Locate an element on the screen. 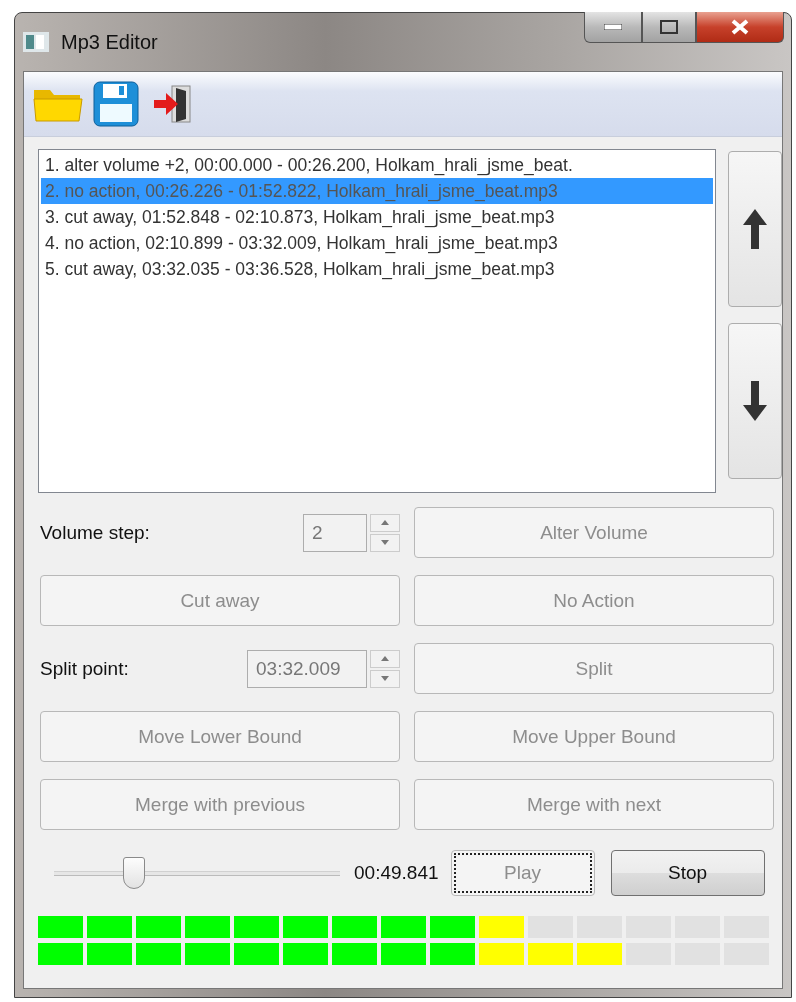 The height and width of the screenshot is (1002, 796). list-item: 3. cut away, 01:52.848 - 02:10.873, Holkam_hrali_jsme_beat.mp3 is located at coordinates (377, 217).